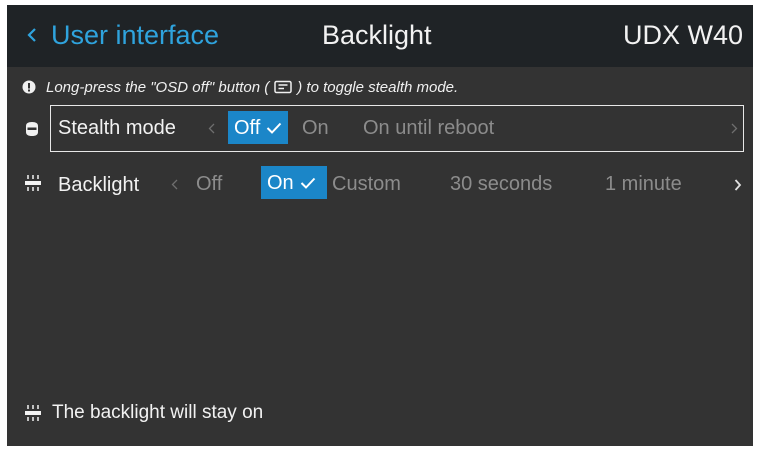  Describe the element at coordinates (682, 35) in the screenshot. I see `device-model: UDX W40` at that location.